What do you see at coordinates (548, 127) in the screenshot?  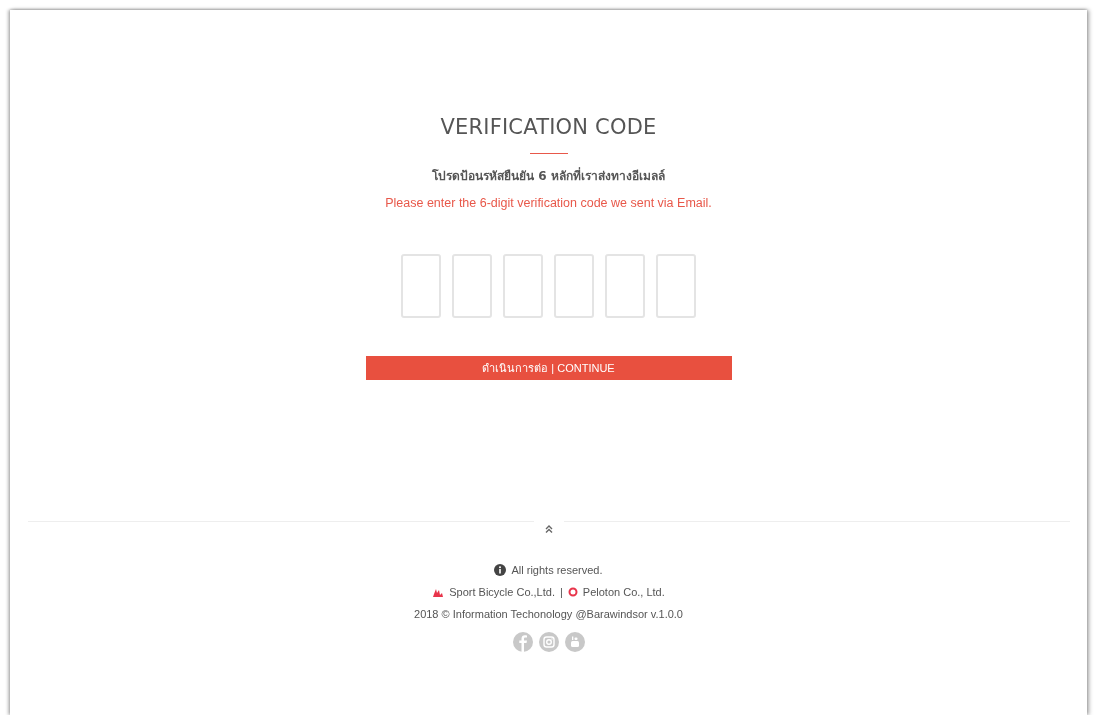 I see `page-title: VERIFICATION CODE` at bounding box center [548, 127].